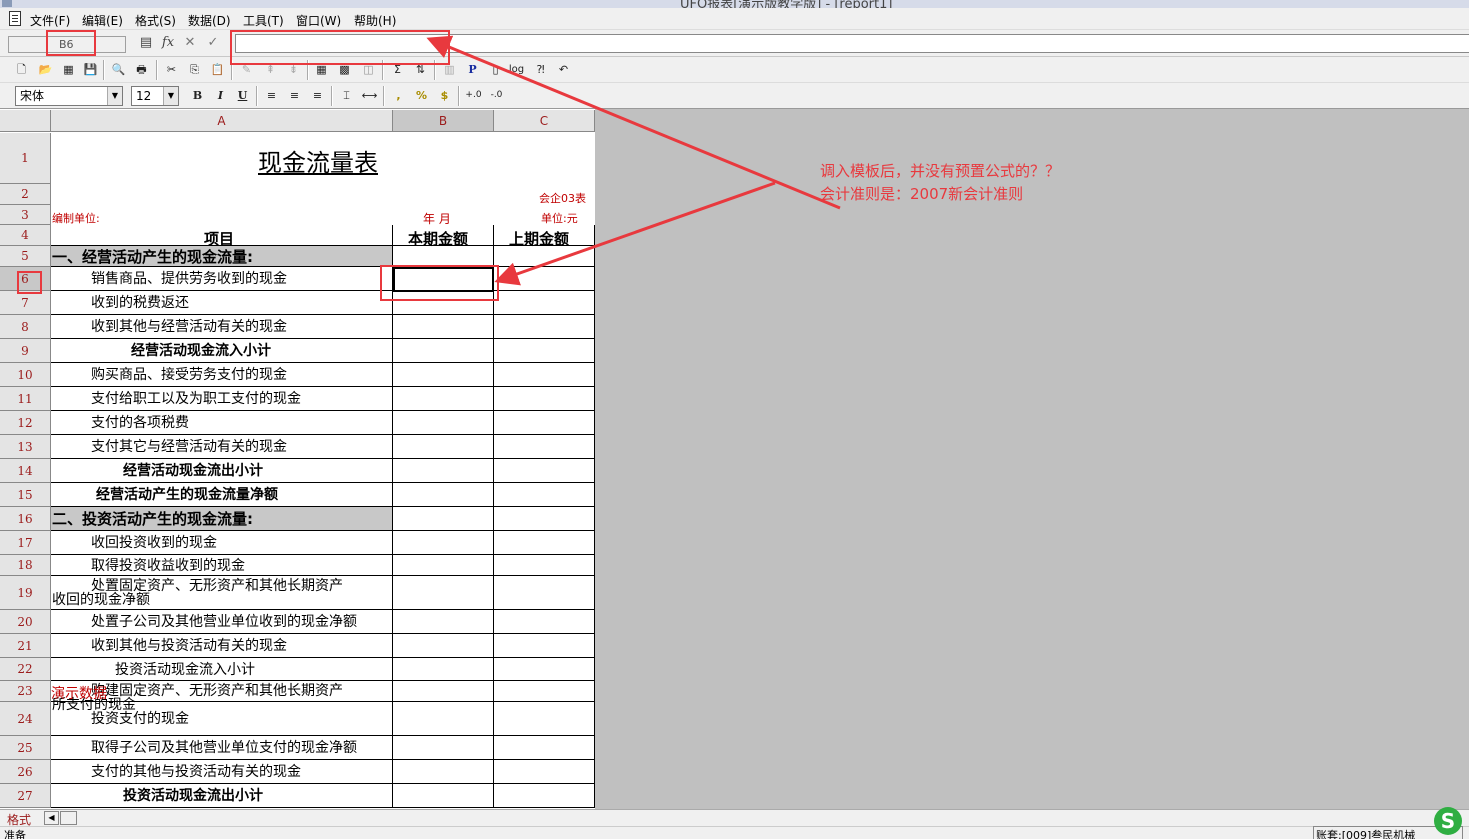 This screenshot has height=839, width=1469. I want to click on row-header: 1, so click(25, 158).